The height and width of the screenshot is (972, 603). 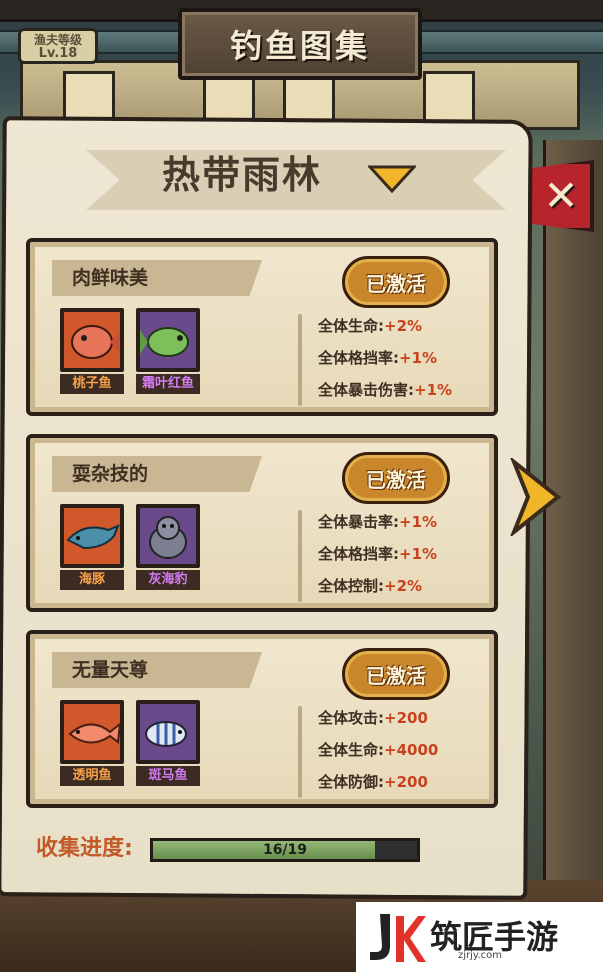 What do you see at coordinates (168, 384) in the screenshot?
I see `fish-name: 霜叶红鱼` at bounding box center [168, 384].